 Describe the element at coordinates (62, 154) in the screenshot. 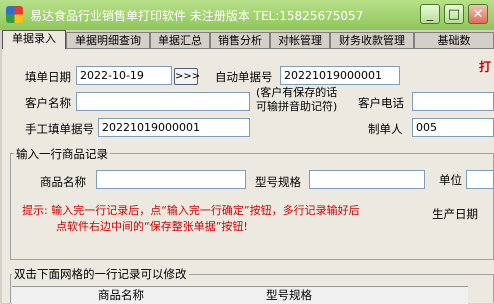

I see `item-entry-title: 输入一行商品记录` at that location.